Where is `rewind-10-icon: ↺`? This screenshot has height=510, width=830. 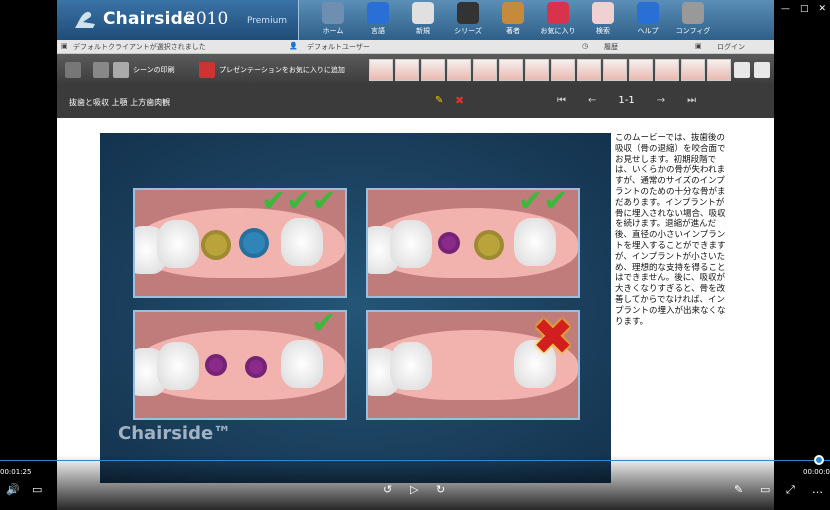 rewind-10-icon: ↺ is located at coordinates (387, 489).